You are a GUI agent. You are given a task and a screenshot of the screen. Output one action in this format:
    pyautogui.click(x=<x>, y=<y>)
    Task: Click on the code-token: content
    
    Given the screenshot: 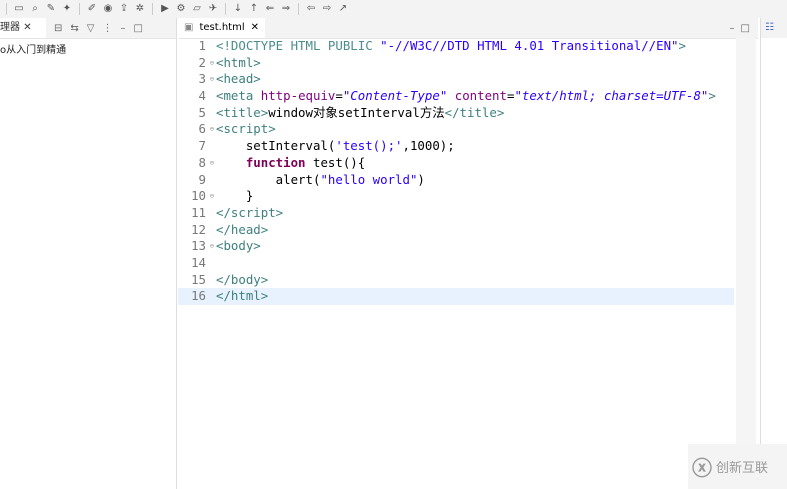 What is the action you would take?
    pyautogui.click(x=477, y=96)
    